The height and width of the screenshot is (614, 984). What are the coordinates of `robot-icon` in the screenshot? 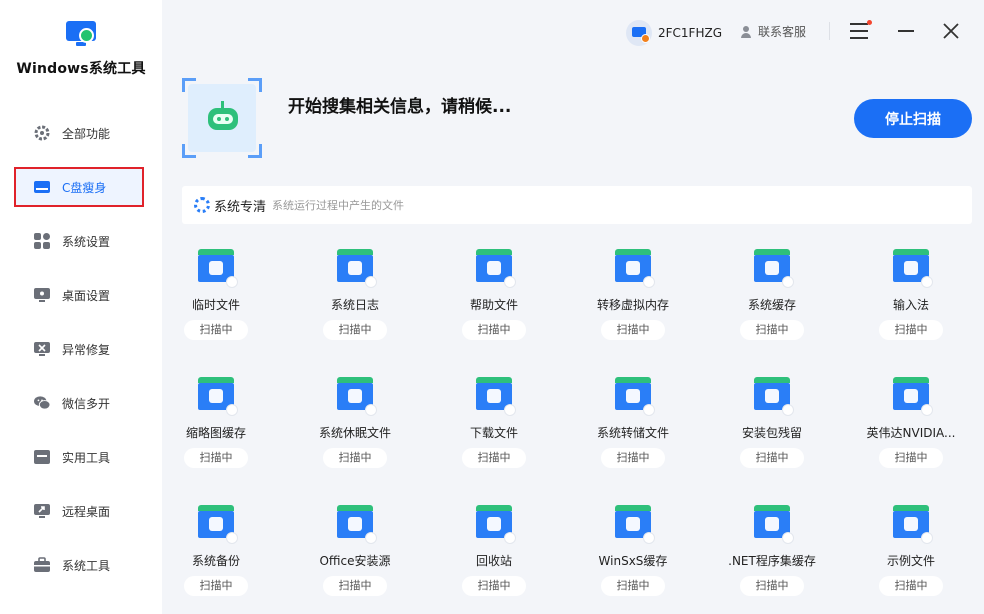 It's located at (223, 119).